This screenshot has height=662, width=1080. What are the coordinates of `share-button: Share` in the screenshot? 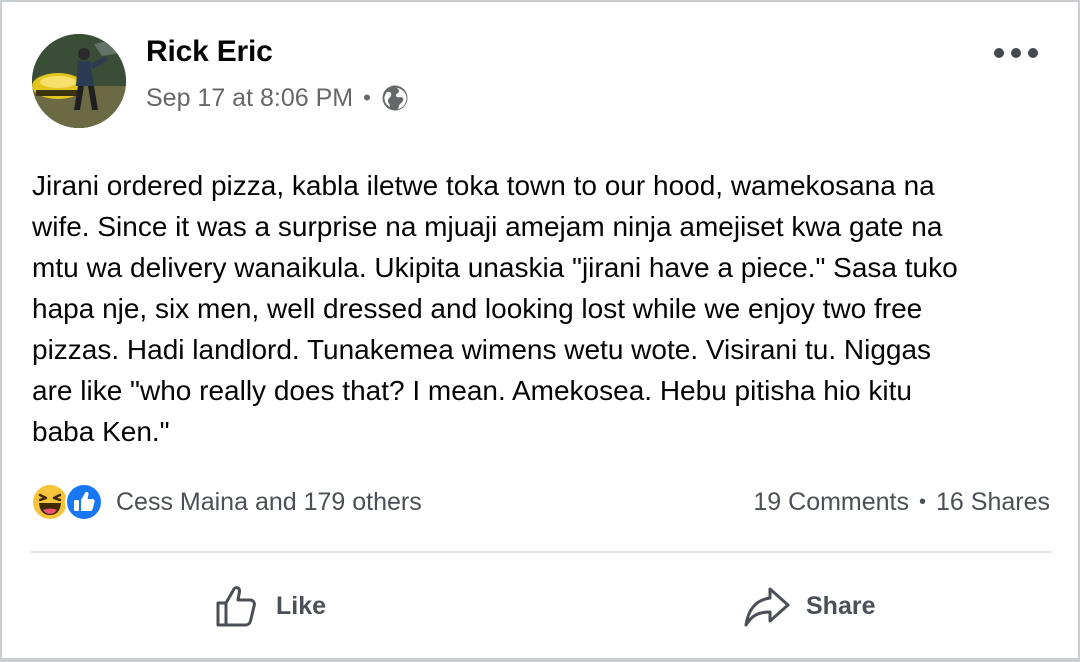 It's located at (808, 606).